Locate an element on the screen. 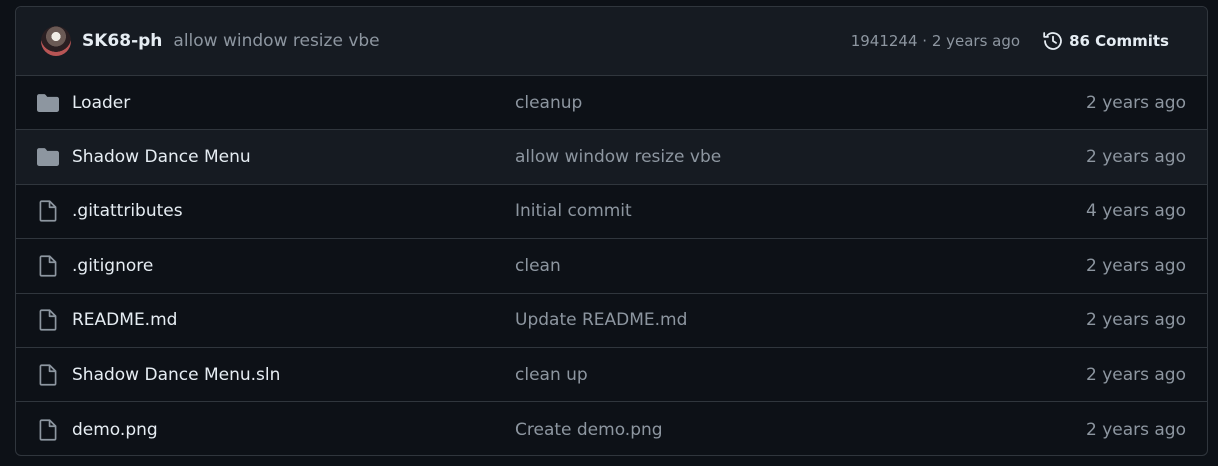 Image resolution: width=1218 pixels, height=466 pixels. file-commit-message-link: allow window resize vbe is located at coordinates (761, 157).